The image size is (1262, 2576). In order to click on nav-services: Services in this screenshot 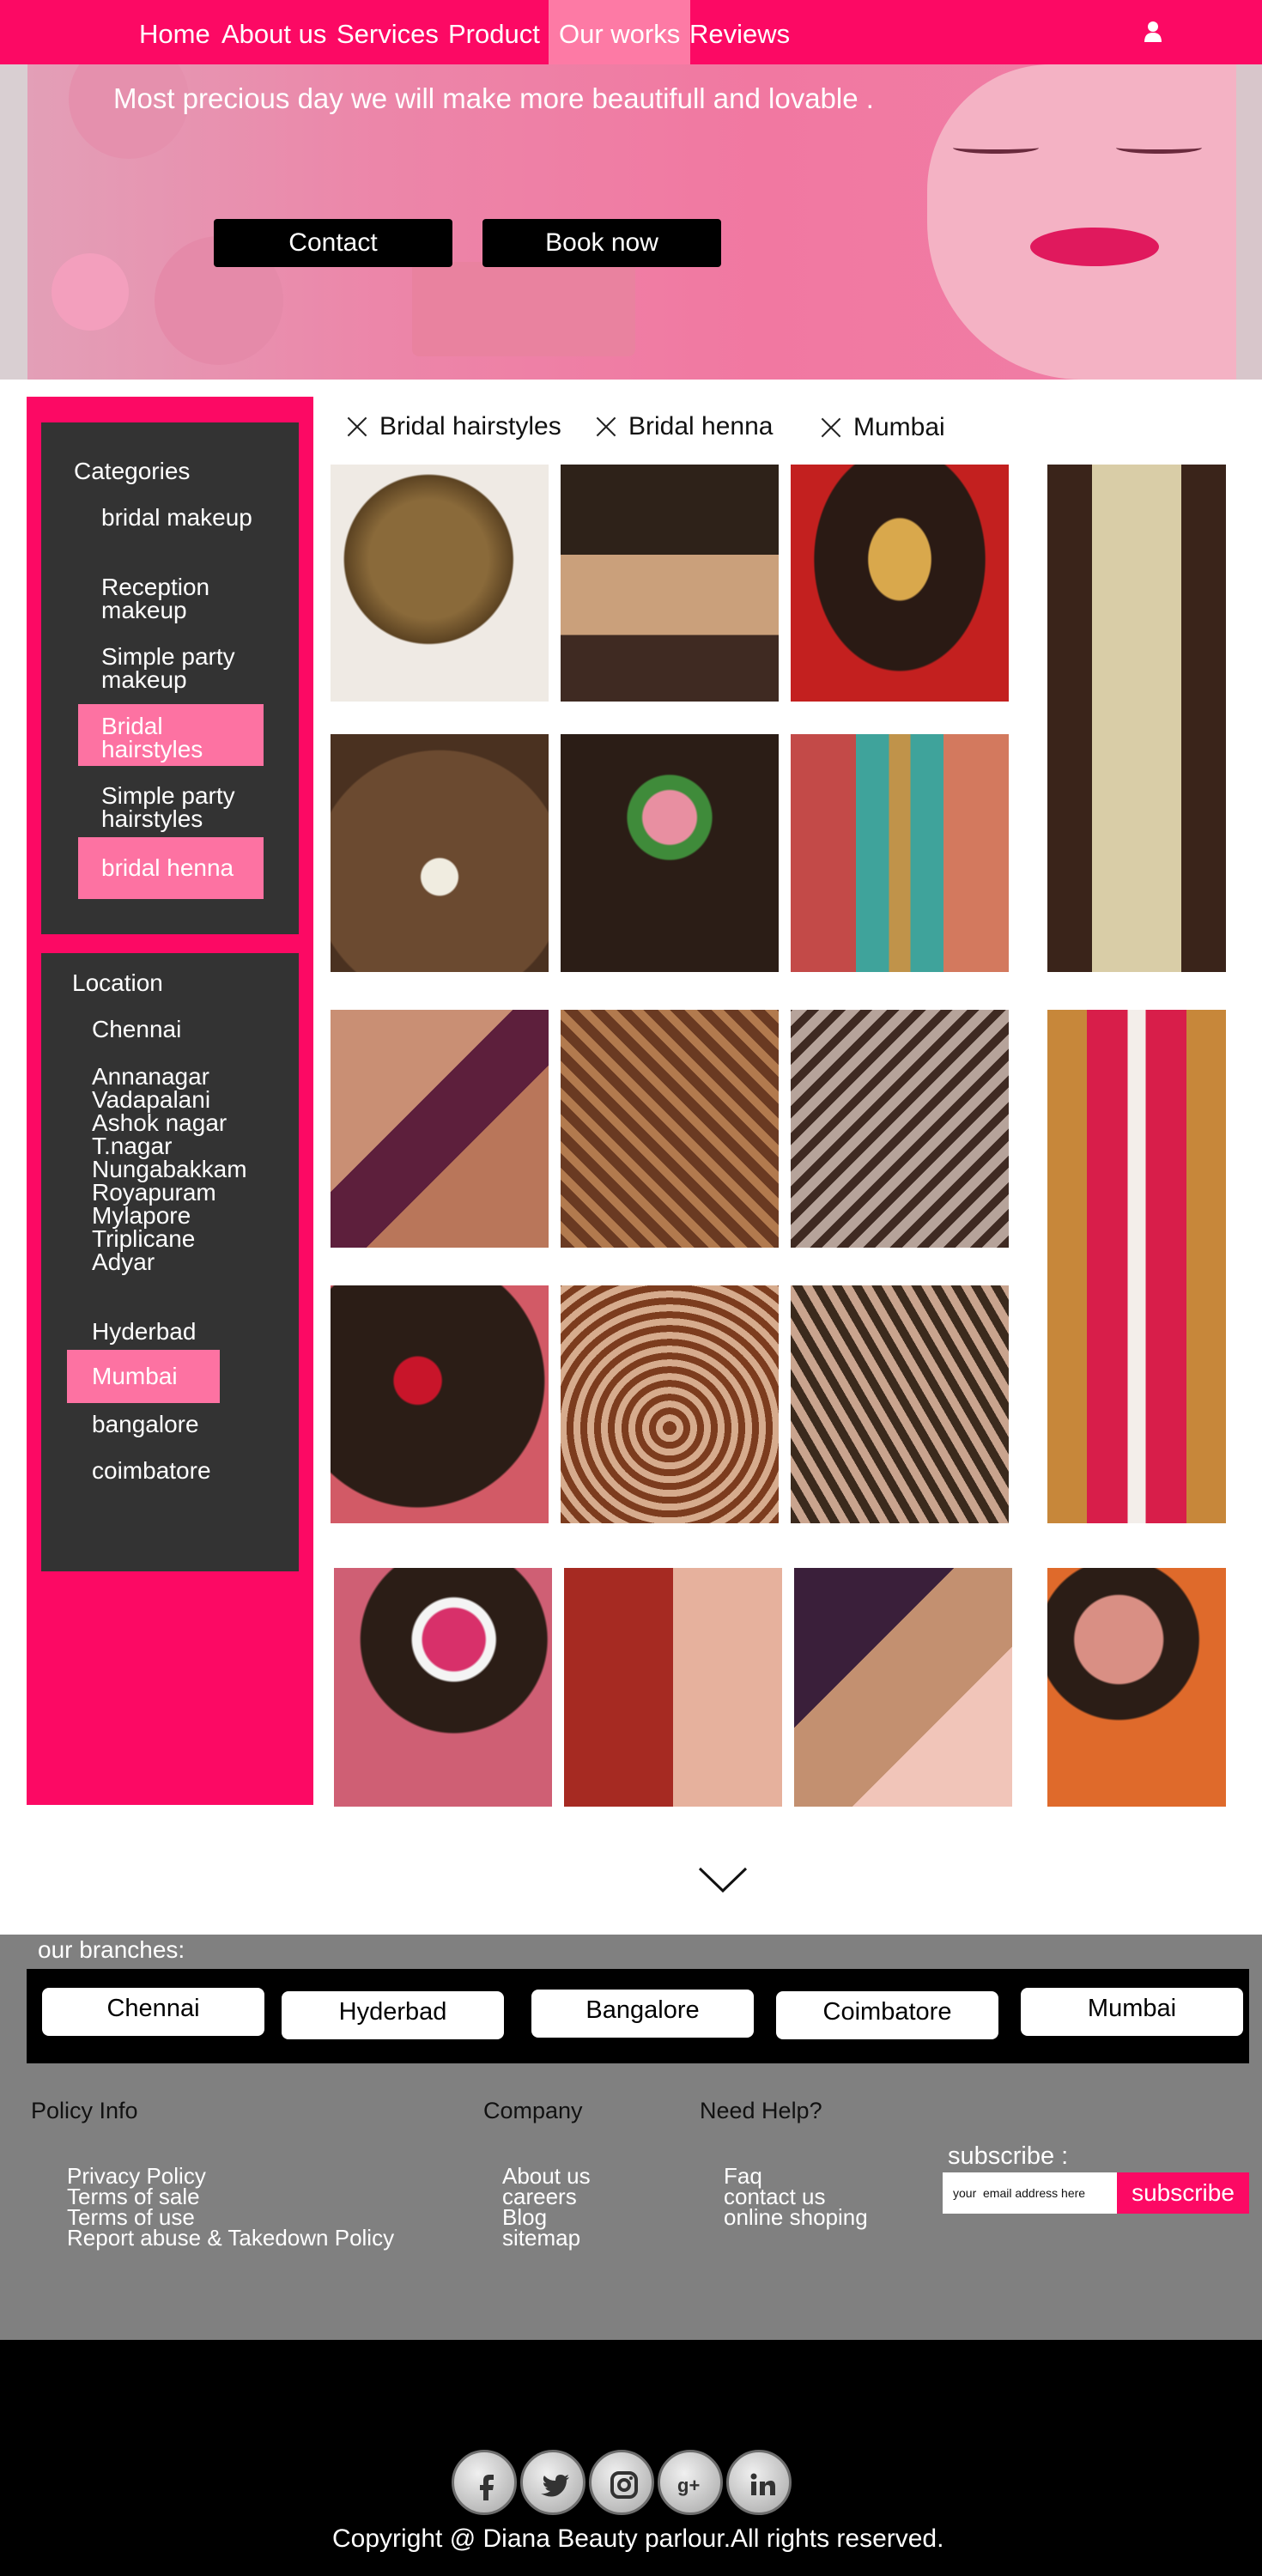, I will do `click(388, 32)`.